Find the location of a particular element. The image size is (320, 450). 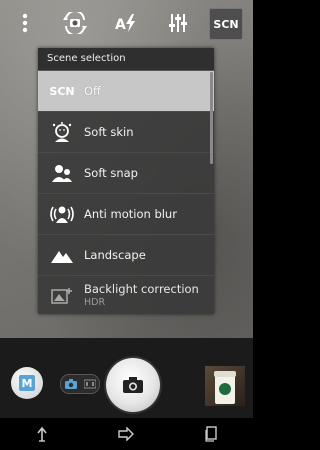

back-arrow-icon is located at coordinates (42, 434).